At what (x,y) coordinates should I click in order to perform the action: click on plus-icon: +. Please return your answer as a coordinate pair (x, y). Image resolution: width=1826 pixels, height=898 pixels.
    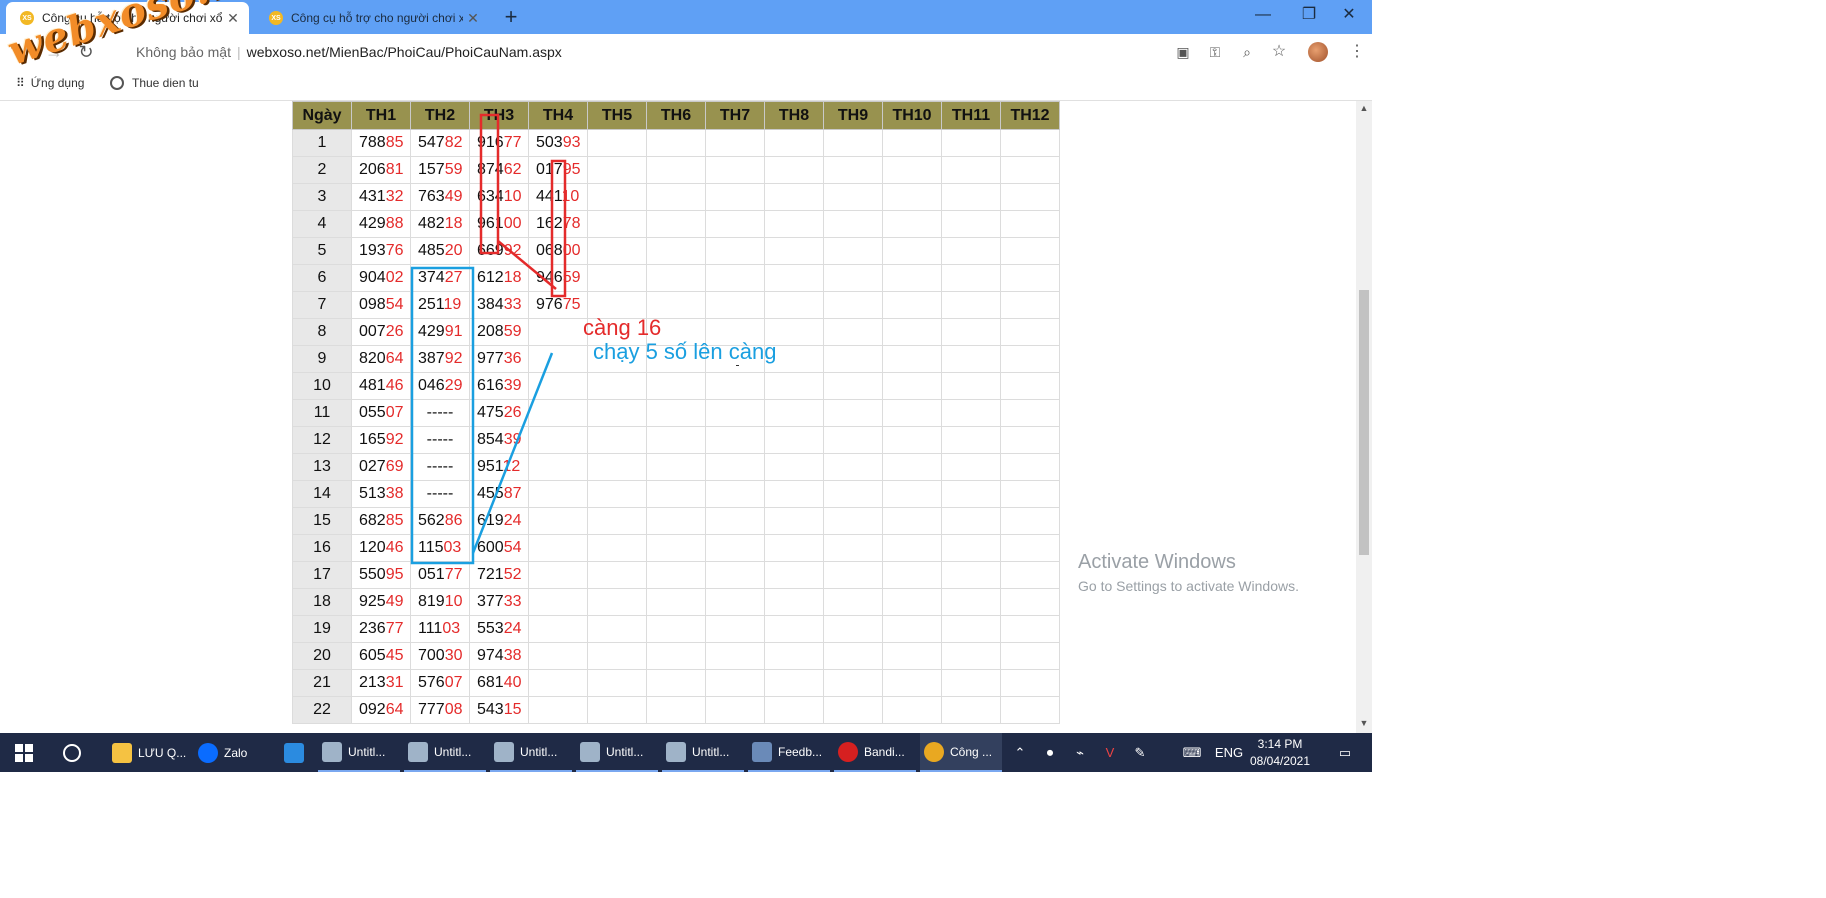
    Looking at the image, I should click on (511, 17).